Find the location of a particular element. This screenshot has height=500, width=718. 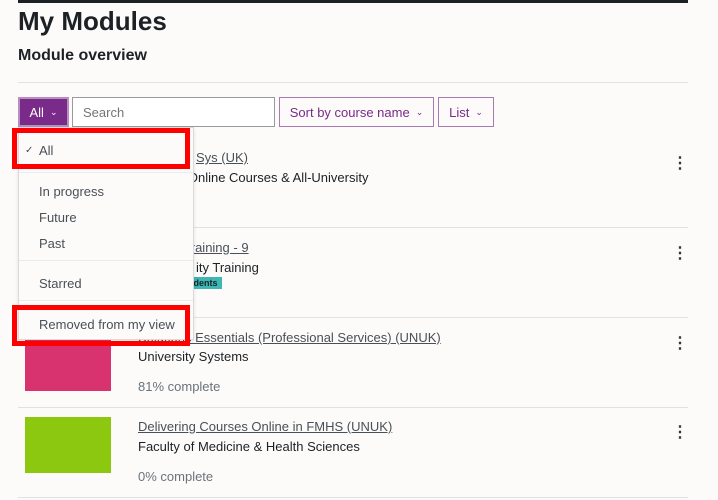

course-title-link: Delivering Courses Online in FMHS (UNUK) is located at coordinates (265, 426).